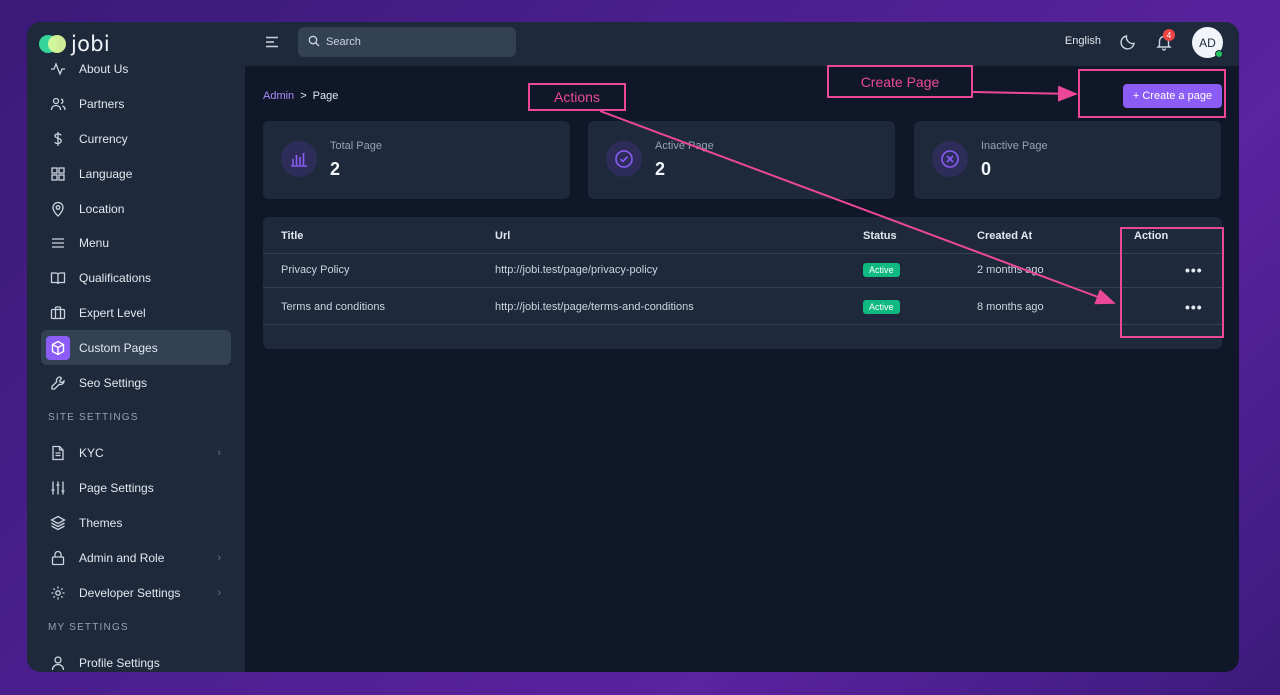  What do you see at coordinates (115, 278) in the screenshot?
I see `sidebar-item-label: Qualifications` at bounding box center [115, 278].